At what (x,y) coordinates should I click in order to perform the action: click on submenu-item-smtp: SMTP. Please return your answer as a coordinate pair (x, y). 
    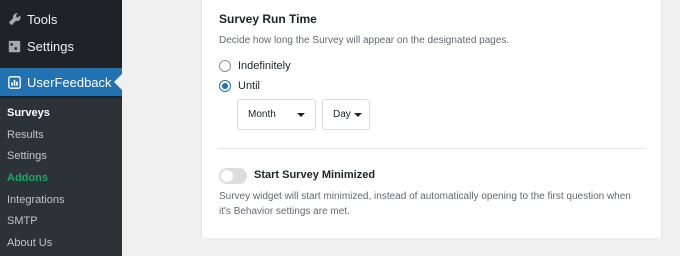
    Looking at the image, I should click on (22, 221).